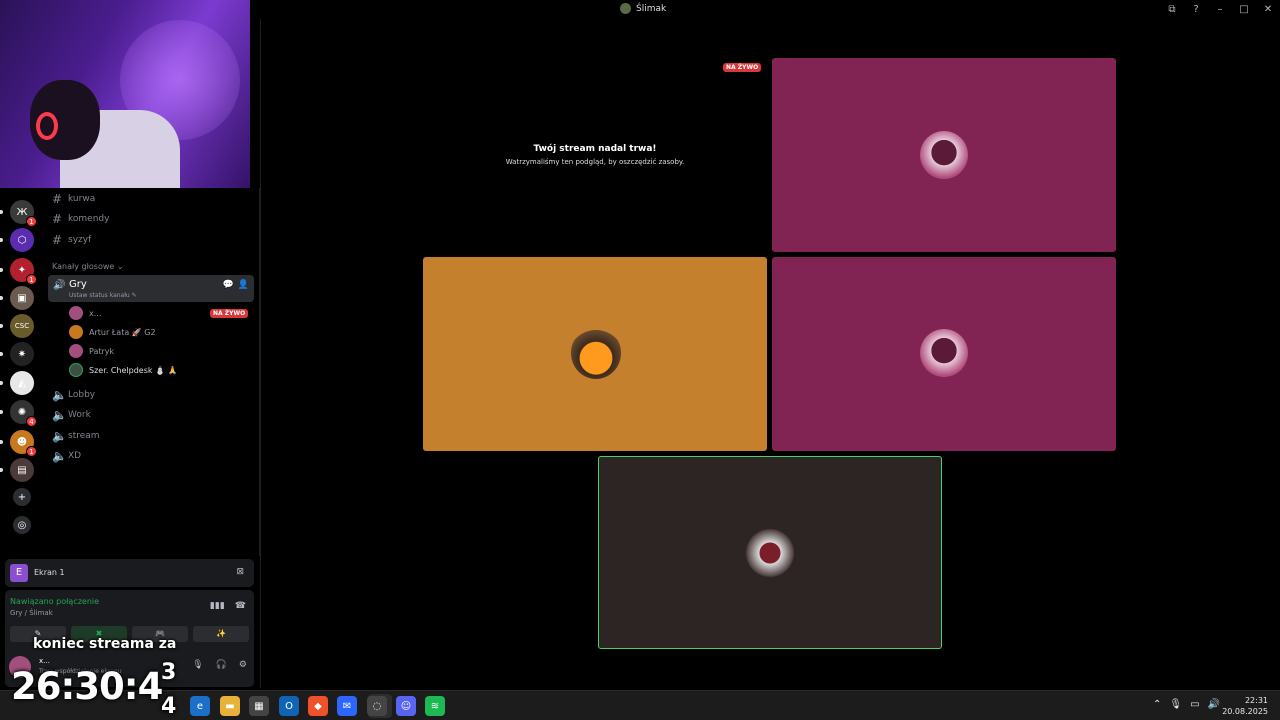 This screenshot has height=720, width=1280. Describe the element at coordinates (347, 706) in the screenshot. I see `taskbar-app-icon: ✉` at that location.